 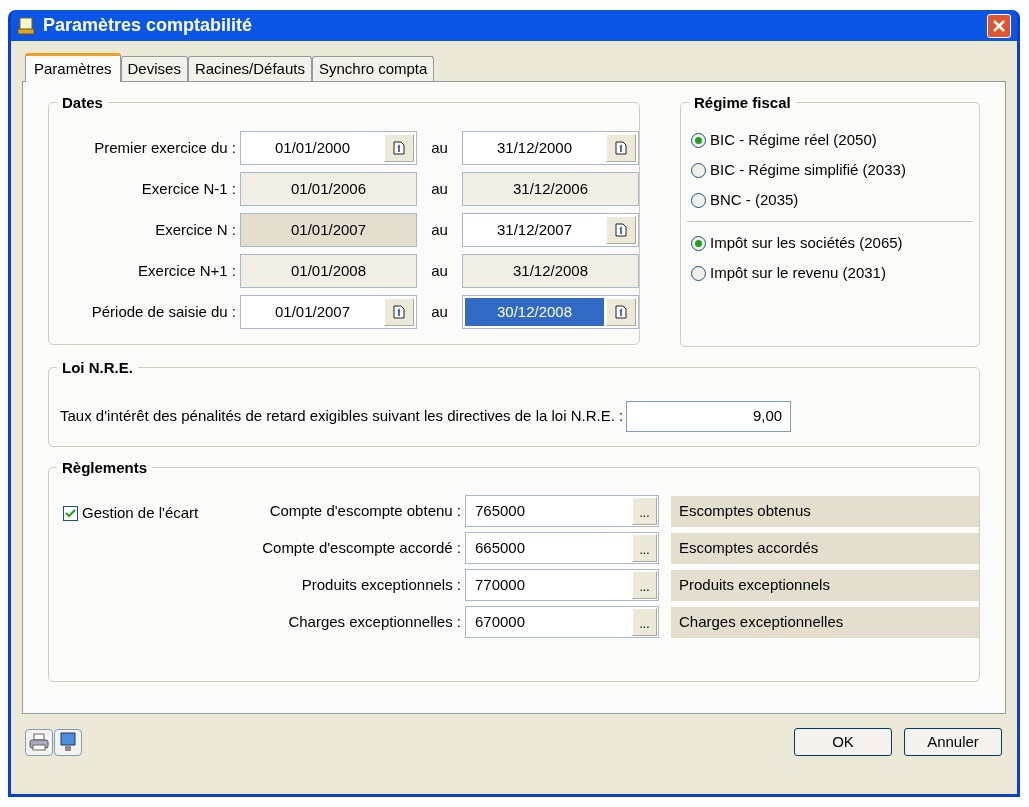 What do you see at coordinates (328, 189) in the screenshot?
I see `date-field: 01/01/2006` at bounding box center [328, 189].